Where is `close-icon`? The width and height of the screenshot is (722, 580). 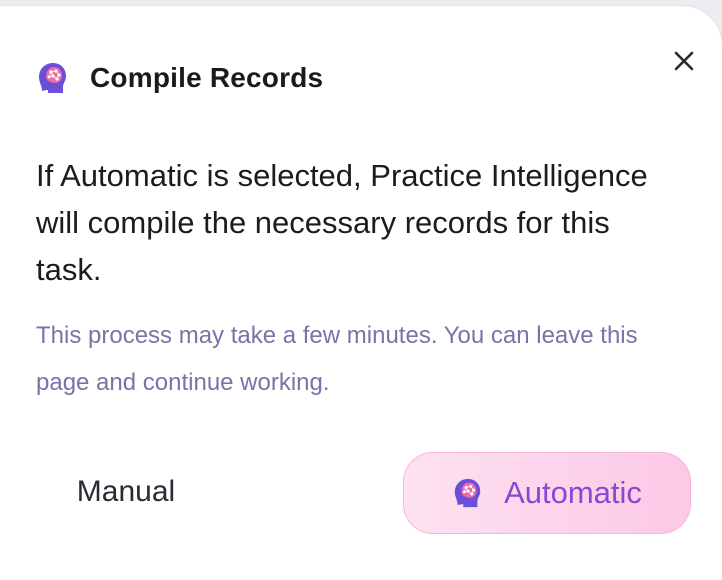
close-icon is located at coordinates (684, 63).